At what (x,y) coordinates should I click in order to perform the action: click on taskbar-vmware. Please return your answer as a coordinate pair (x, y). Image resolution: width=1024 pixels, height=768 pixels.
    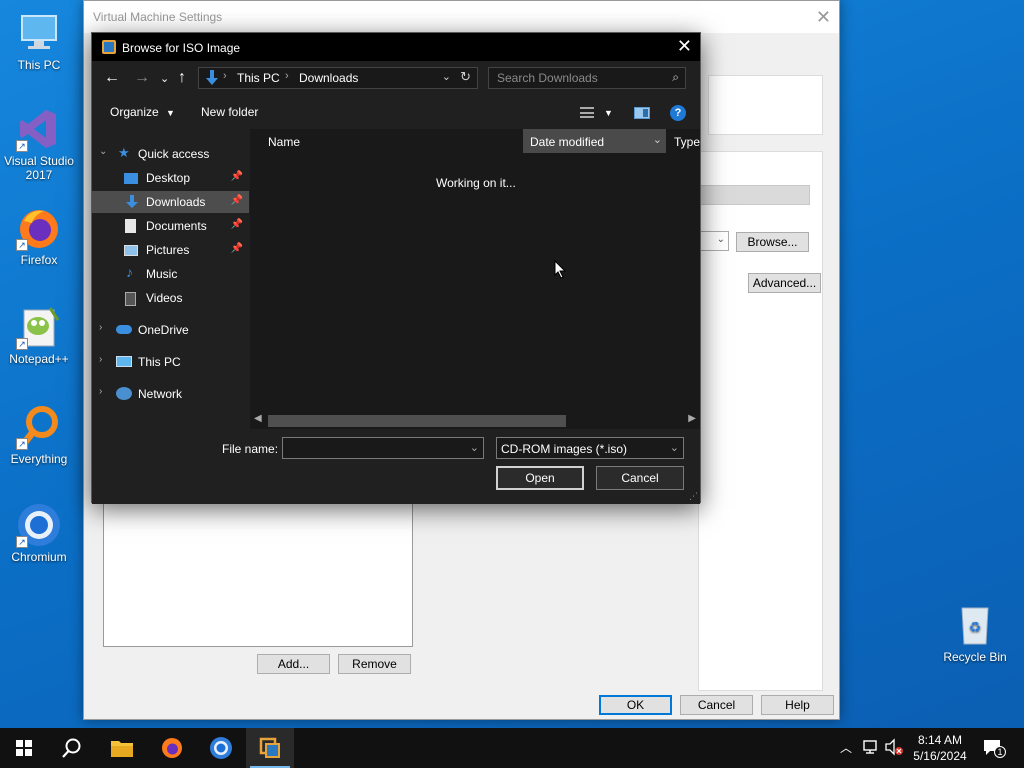
    Looking at the image, I should click on (270, 748).